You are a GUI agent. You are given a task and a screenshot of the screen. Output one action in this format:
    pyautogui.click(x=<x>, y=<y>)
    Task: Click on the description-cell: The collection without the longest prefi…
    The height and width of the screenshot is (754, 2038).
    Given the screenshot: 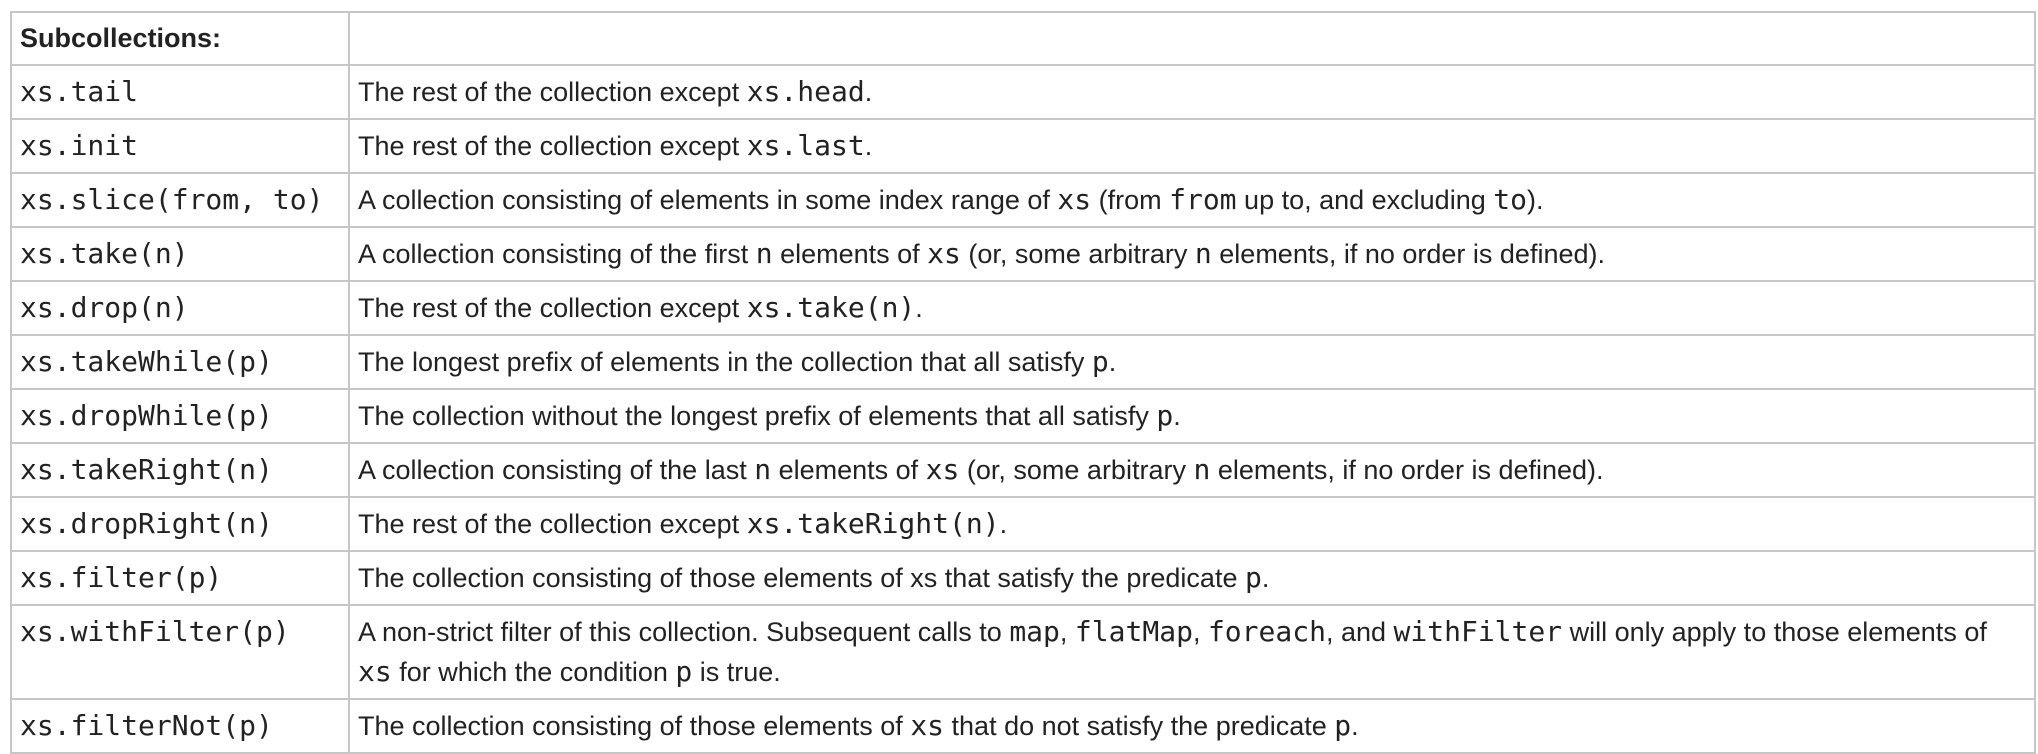 What is the action you would take?
    pyautogui.click(x=1192, y=416)
    